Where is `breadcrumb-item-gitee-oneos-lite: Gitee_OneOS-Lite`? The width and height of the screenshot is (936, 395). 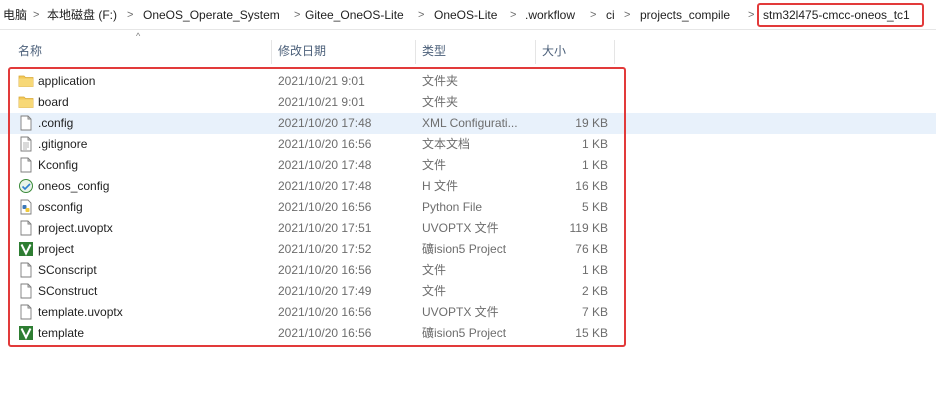
breadcrumb-item-gitee-oneos-lite: Gitee_OneOS-Lite is located at coordinates (354, 15).